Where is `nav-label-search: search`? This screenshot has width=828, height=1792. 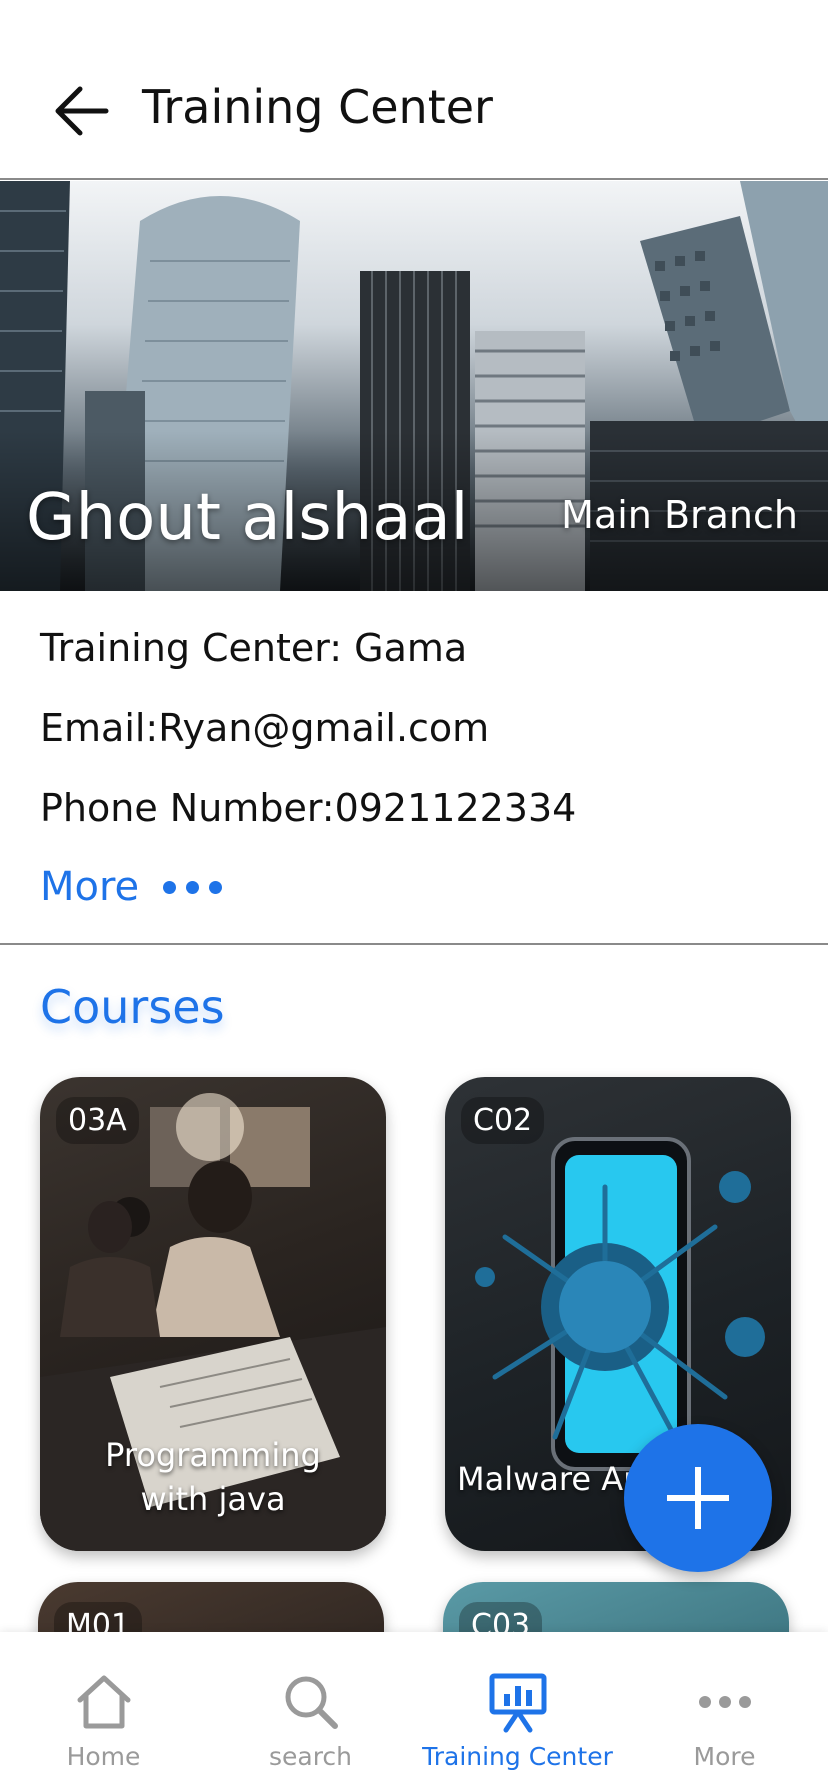 nav-label-search: search is located at coordinates (310, 1756).